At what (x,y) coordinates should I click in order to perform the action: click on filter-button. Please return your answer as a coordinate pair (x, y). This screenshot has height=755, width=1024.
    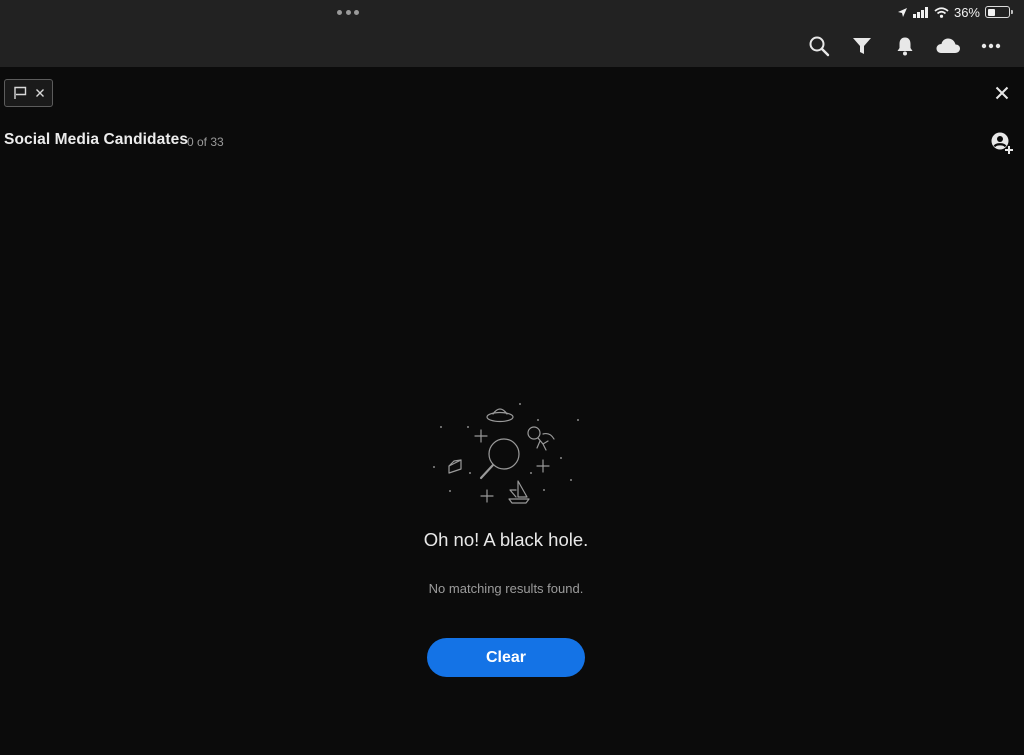
    Looking at the image, I should click on (861, 46).